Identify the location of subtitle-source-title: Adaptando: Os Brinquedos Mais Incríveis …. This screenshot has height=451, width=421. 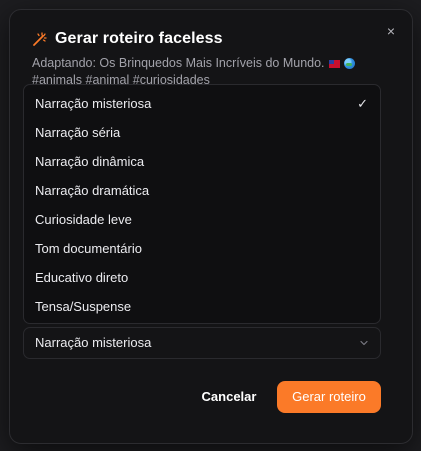
(178, 63).